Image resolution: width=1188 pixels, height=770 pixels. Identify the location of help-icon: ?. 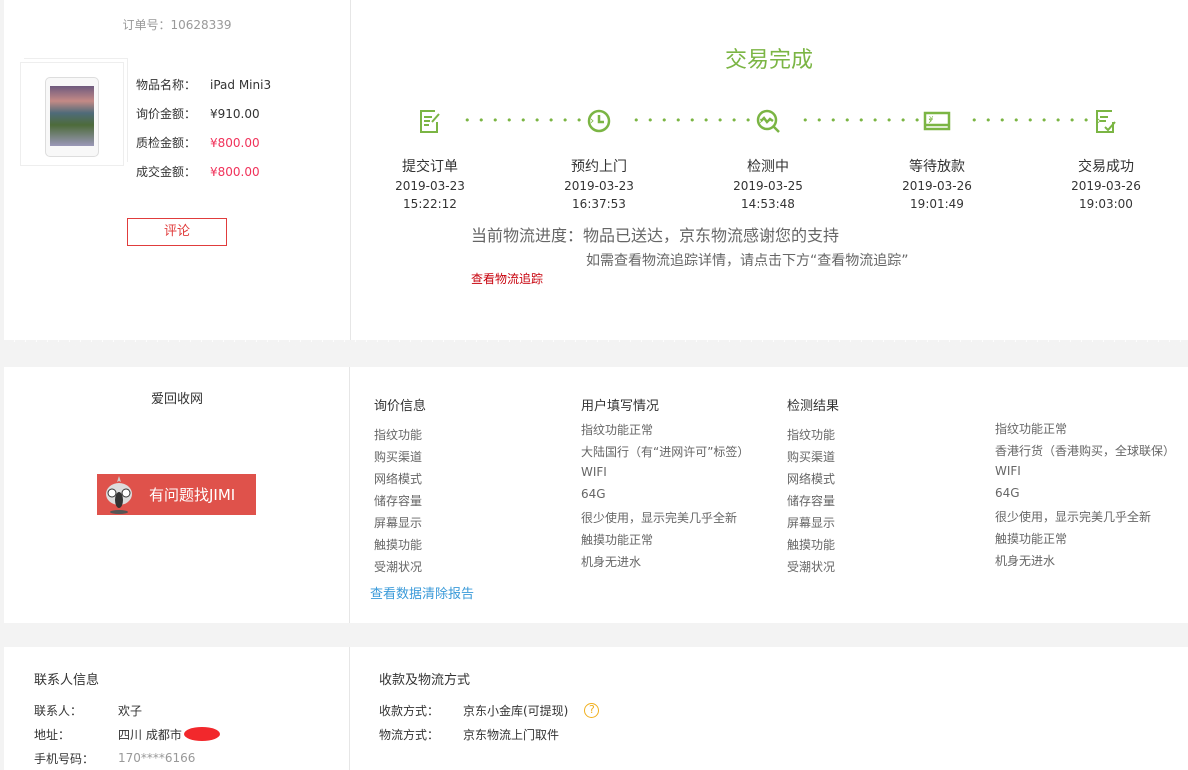
(592, 710).